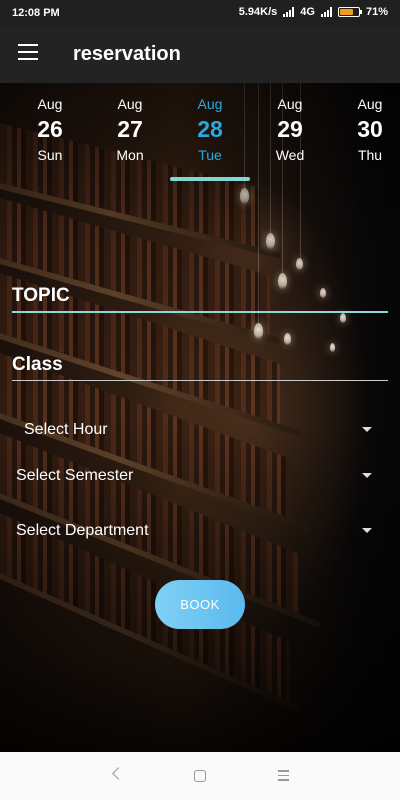  Describe the element at coordinates (130, 155) in the screenshot. I see `date-weekday: Mon` at that location.